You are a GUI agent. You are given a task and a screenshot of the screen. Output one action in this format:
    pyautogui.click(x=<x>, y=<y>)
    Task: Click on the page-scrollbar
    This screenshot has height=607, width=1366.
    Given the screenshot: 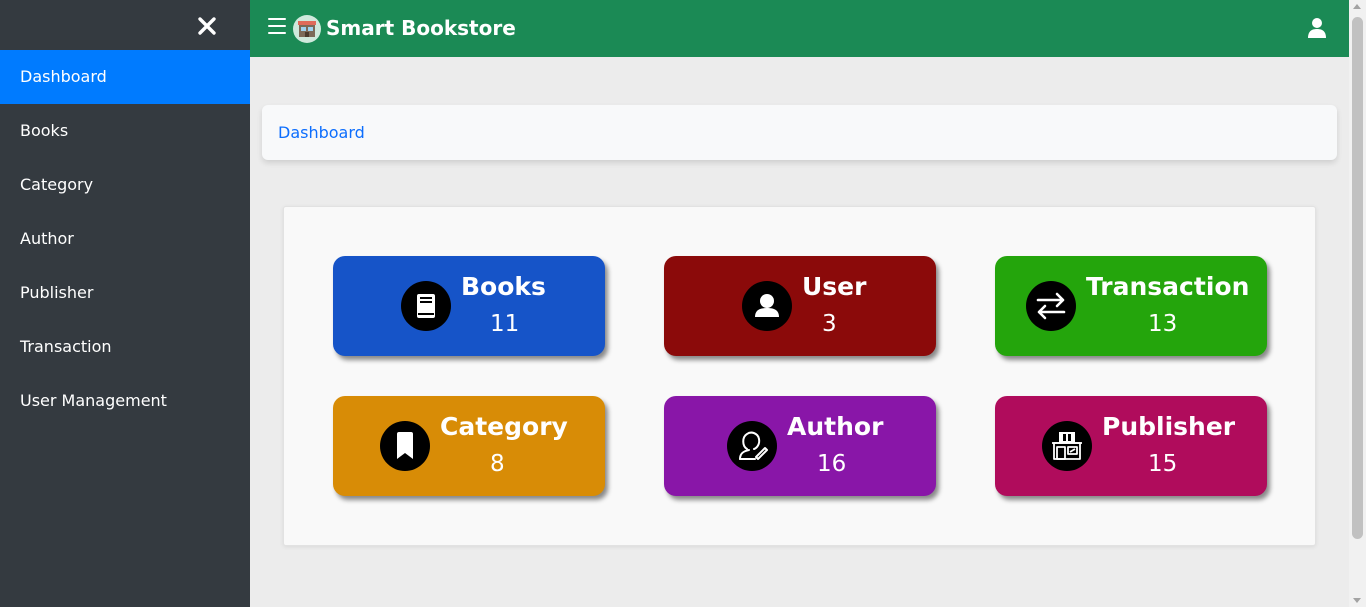 What is the action you would take?
    pyautogui.click(x=1357, y=303)
    